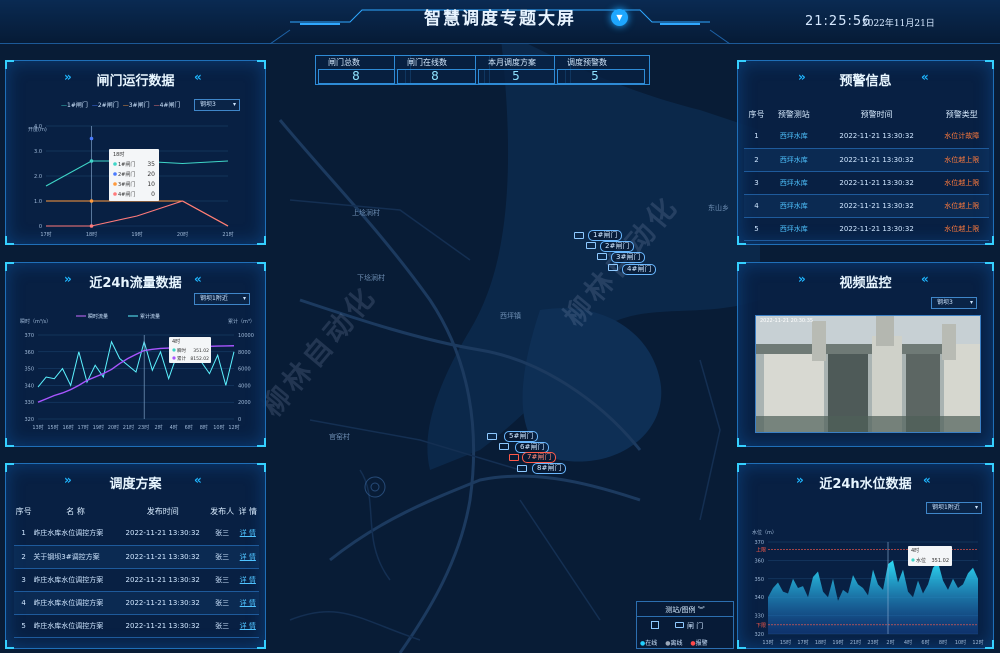 This screenshot has width=1000, height=653. What do you see at coordinates (45, 234) in the screenshot?
I see `x-tick-label: 17时` at bounding box center [45, 234].